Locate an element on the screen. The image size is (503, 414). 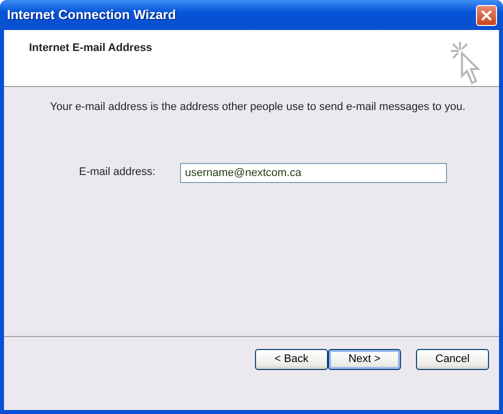
back-button: < Back is located at coordinates (291, 359).